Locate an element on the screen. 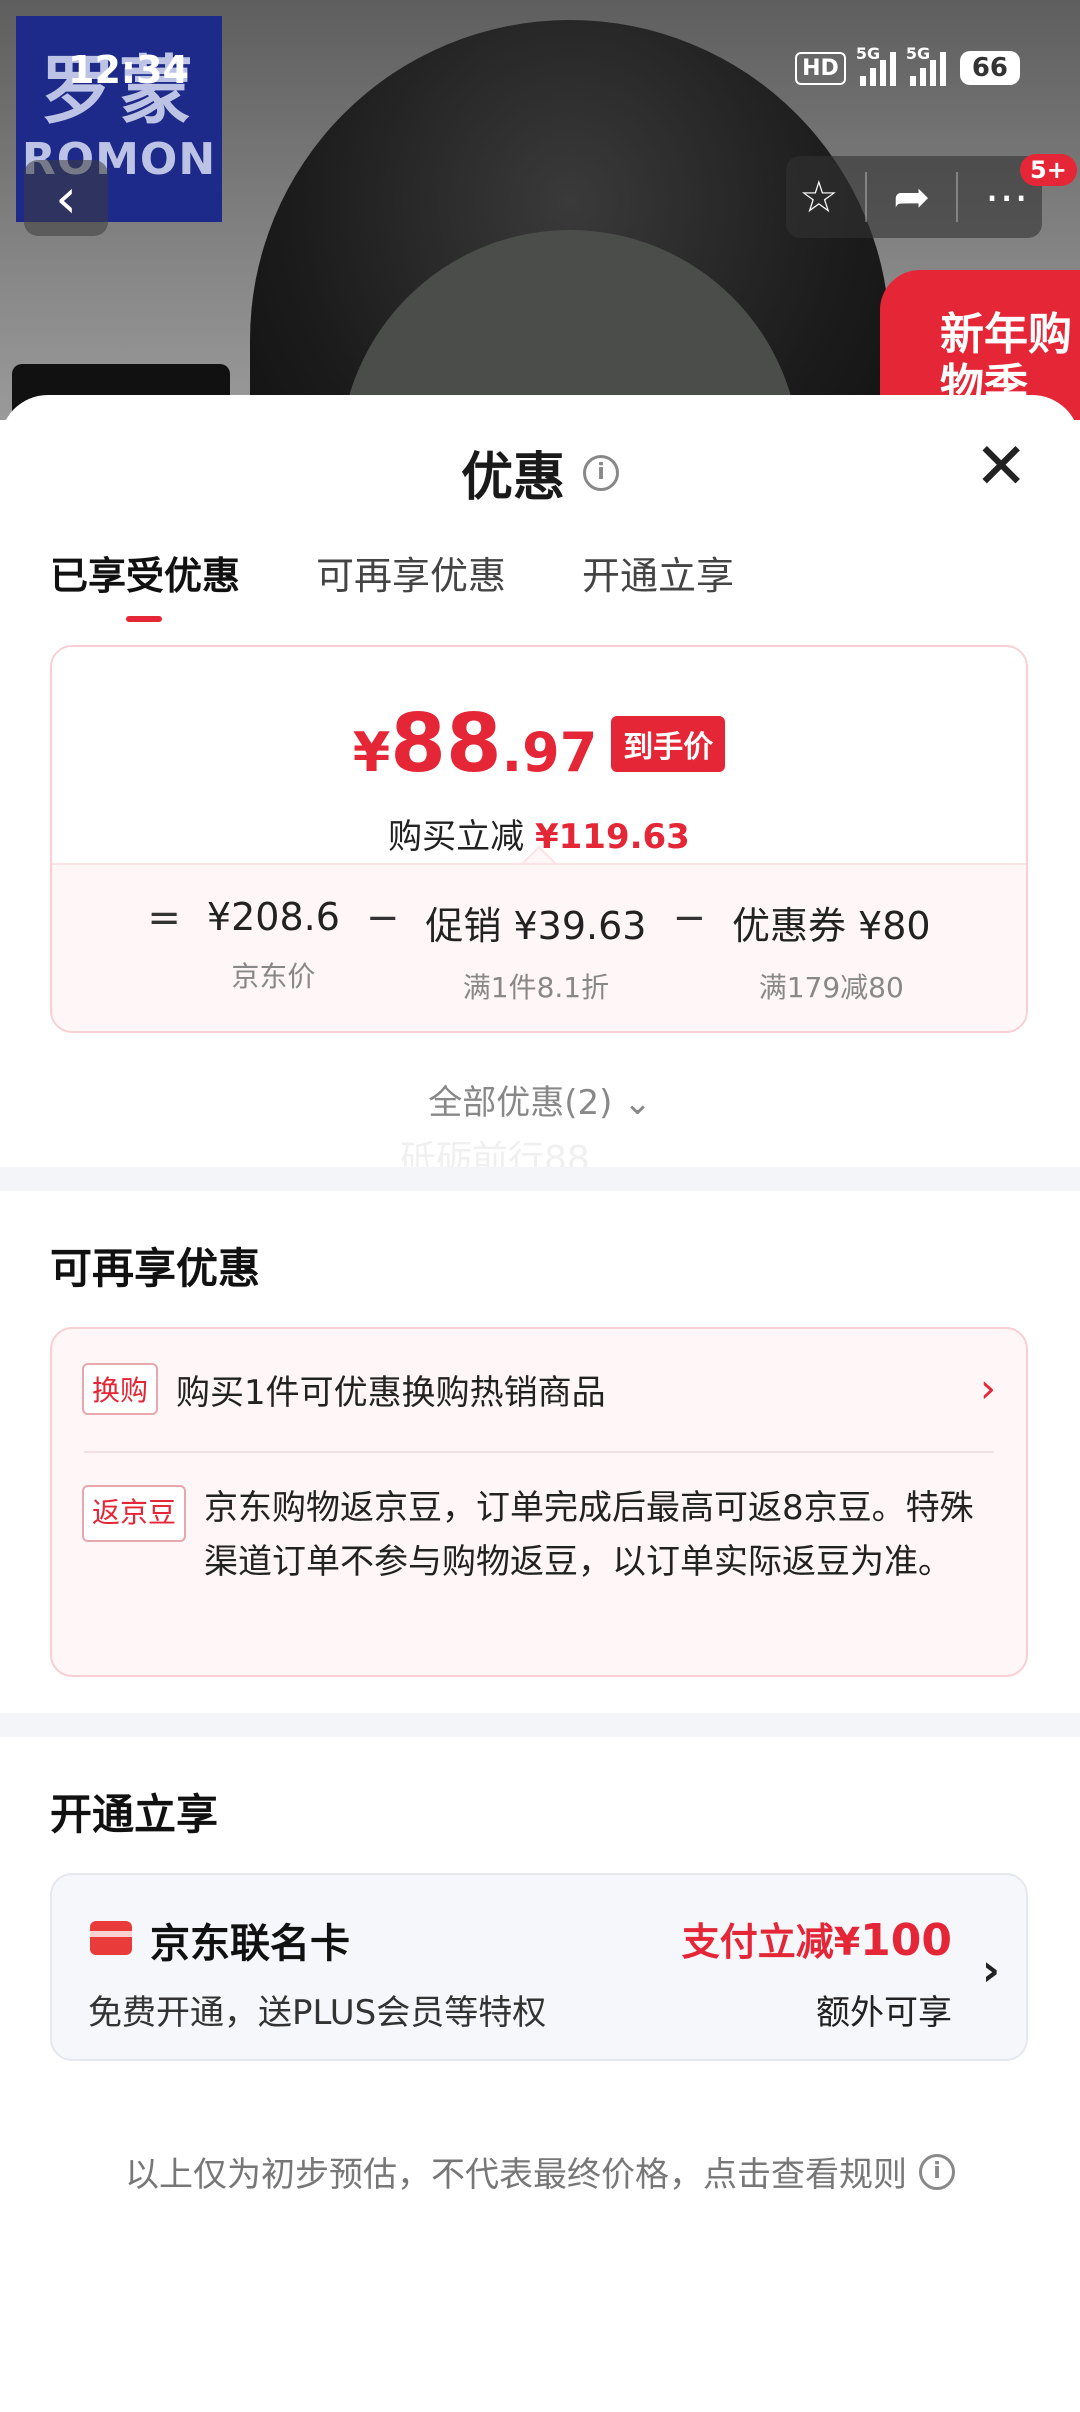 Image resolution: width=1080 pixels, height=2412 pixels. close-button: ✕ is located at coordinates (1001, 467).